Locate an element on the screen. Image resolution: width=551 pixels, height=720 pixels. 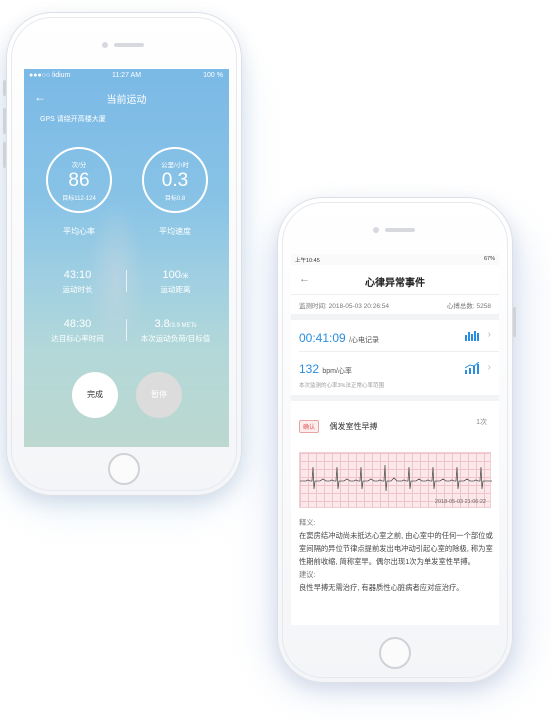
clock: 11:27 AM is located at coordinates (126, 75).